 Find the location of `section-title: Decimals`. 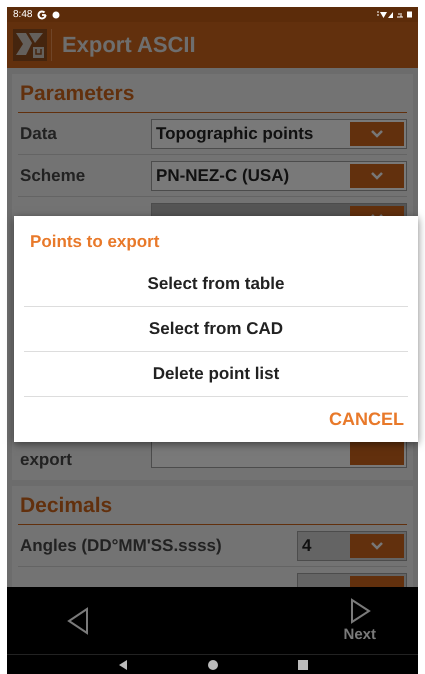

section-title: Decimals is located at coordinates (212, 506).